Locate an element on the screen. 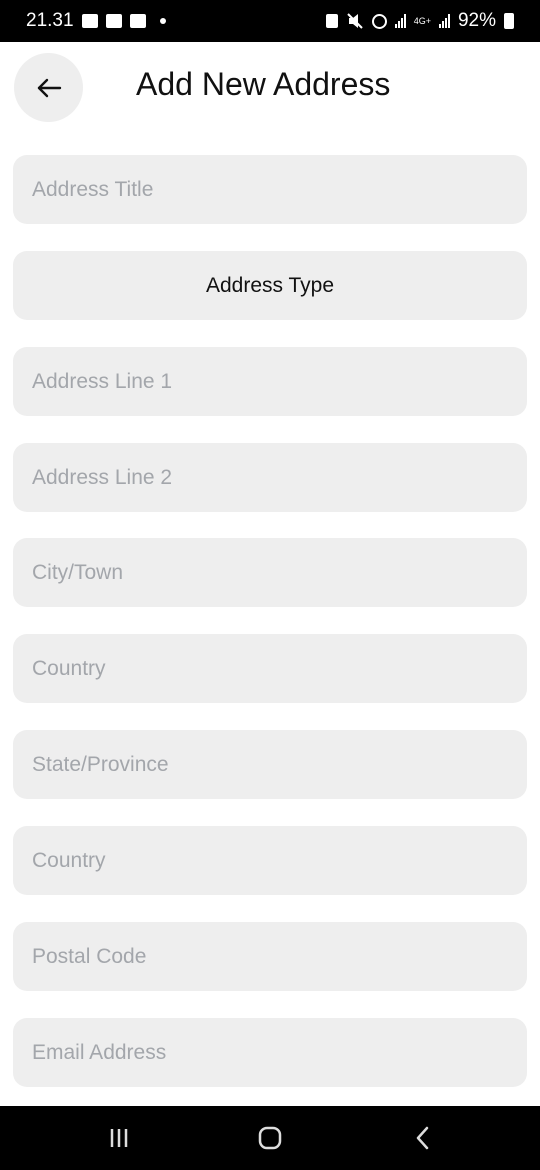 This screenshot has width=540, height=1170. country-field-2: Country is located at coordinates (270, 860).